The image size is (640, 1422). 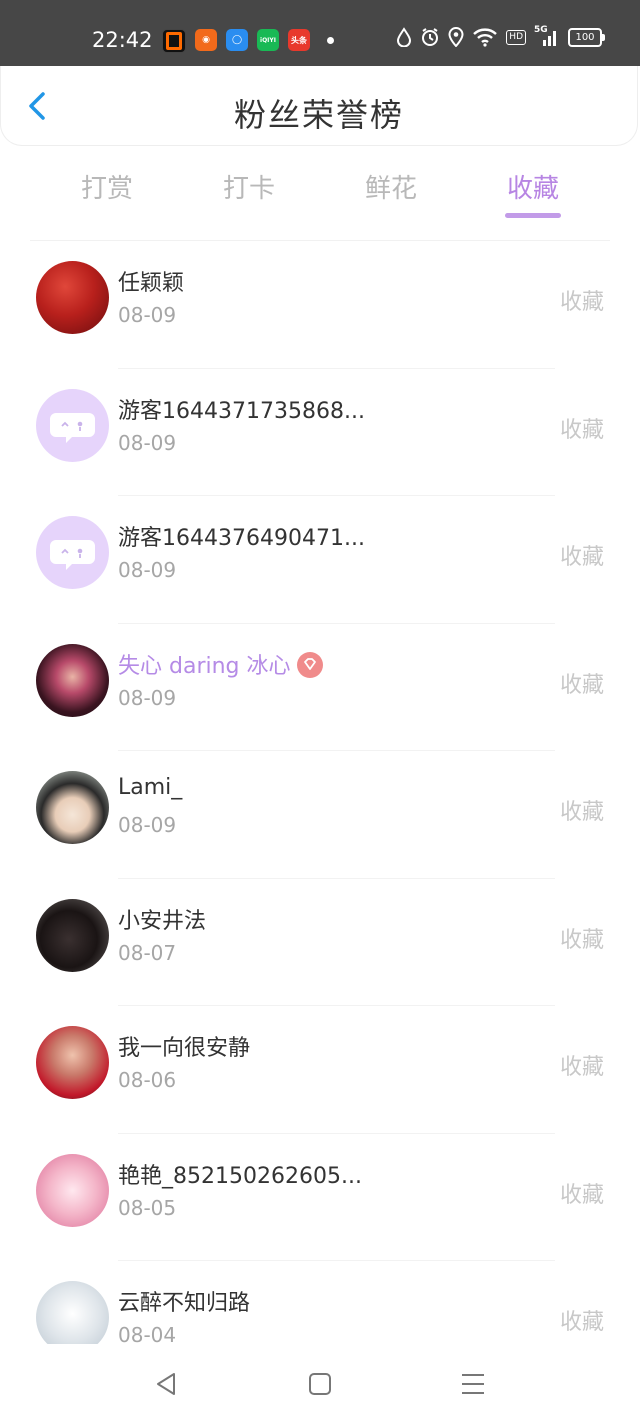 I want to click on user-name: 云醉不知归路, so click(x=184, y=1303).